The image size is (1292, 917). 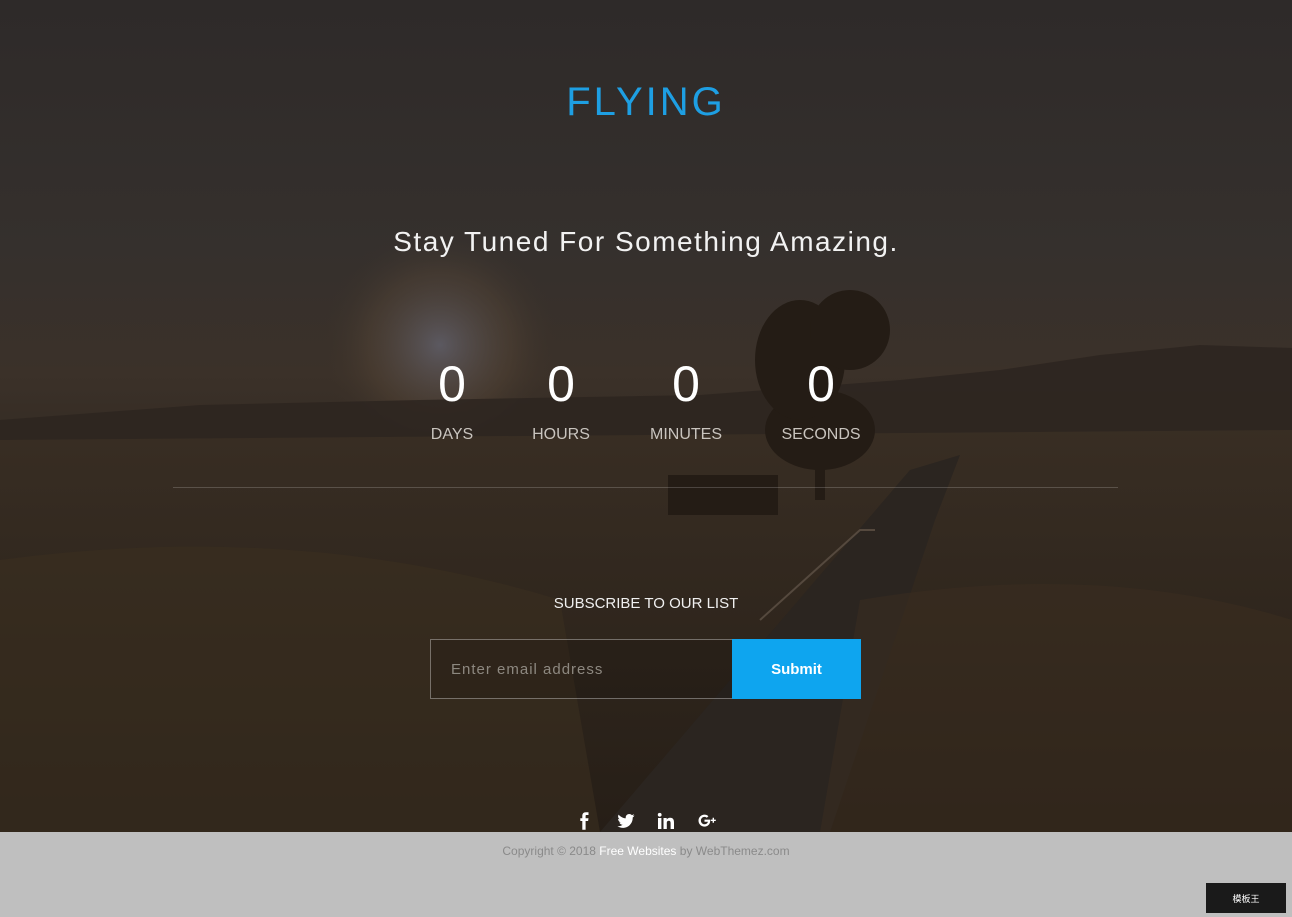 I want to click on subscribe-heading: SUBSCRIBE TO OUR LIST, so click(x=646, y=603).